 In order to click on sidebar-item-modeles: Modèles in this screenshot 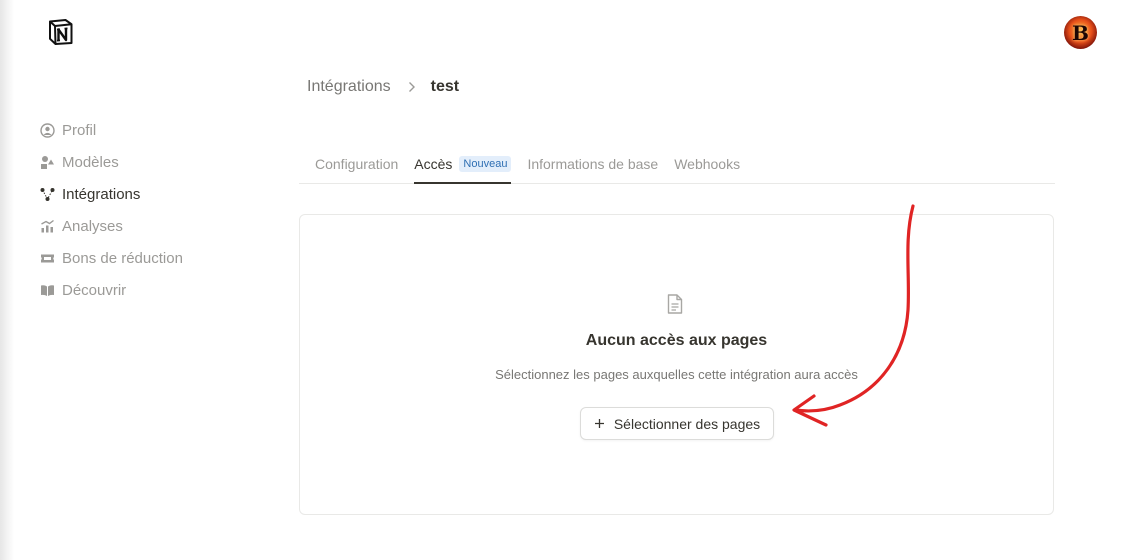, I will do `click(140, 162)`.